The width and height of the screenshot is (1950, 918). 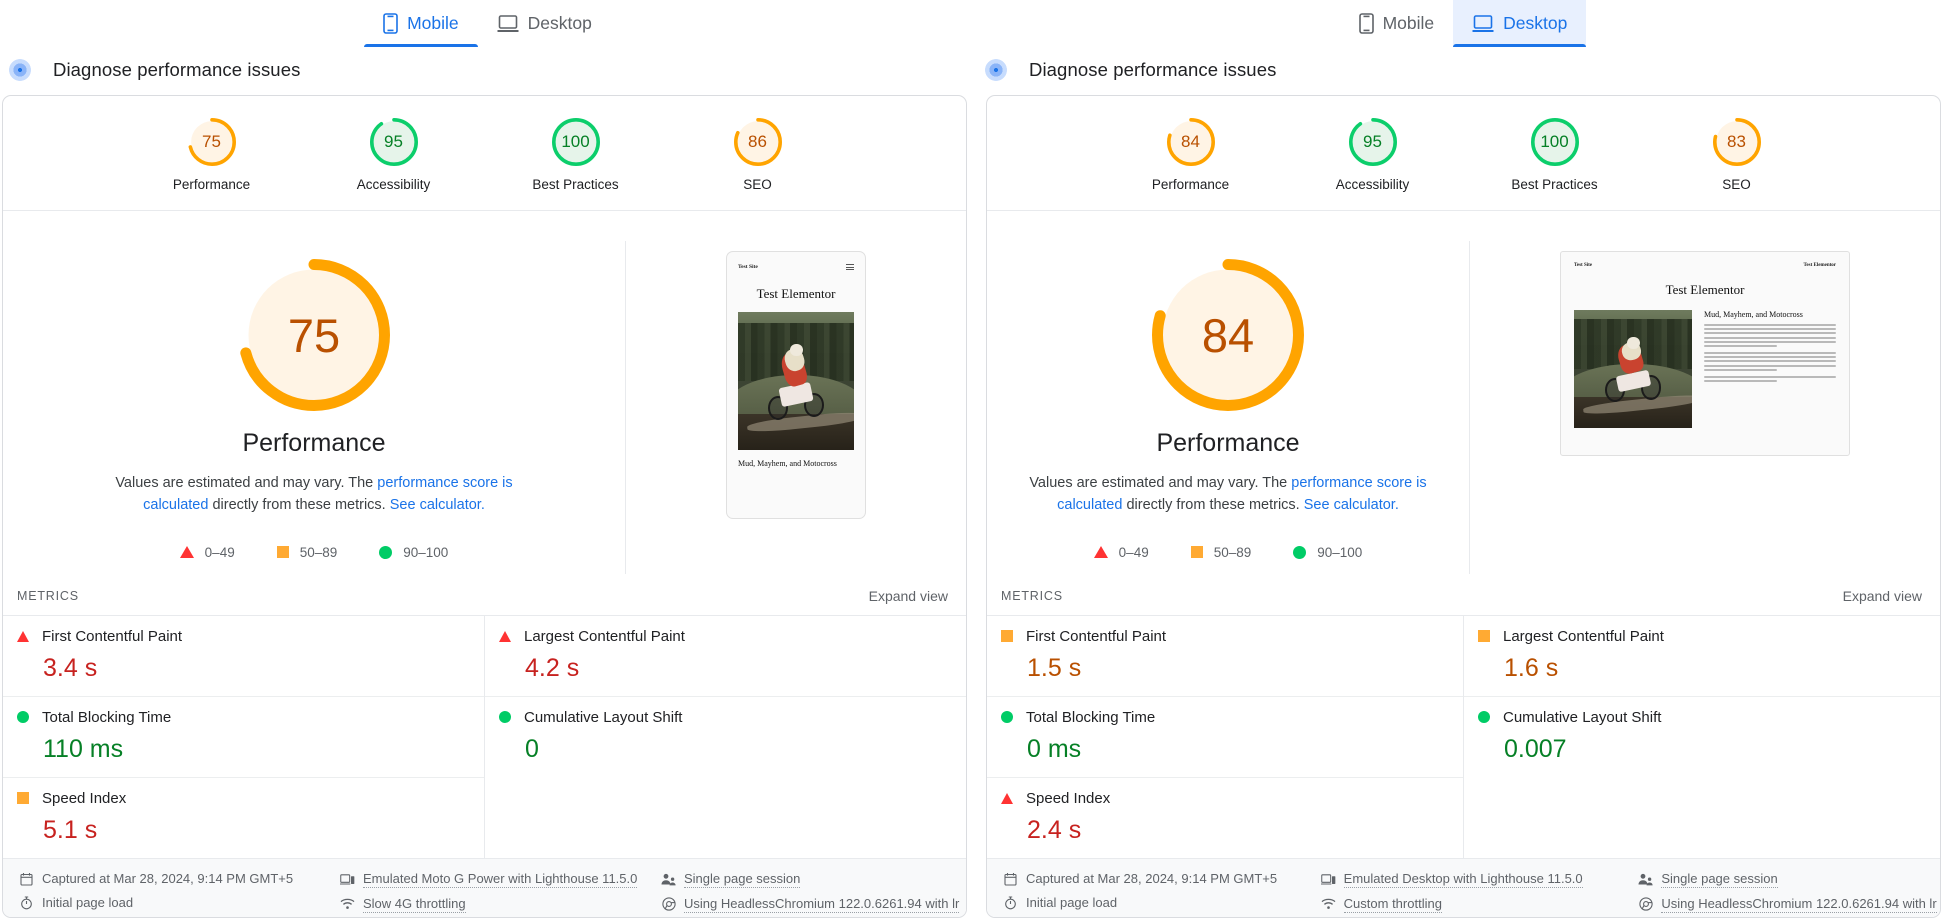 I want to click on score-value: 95, so click(x=393, y=141).